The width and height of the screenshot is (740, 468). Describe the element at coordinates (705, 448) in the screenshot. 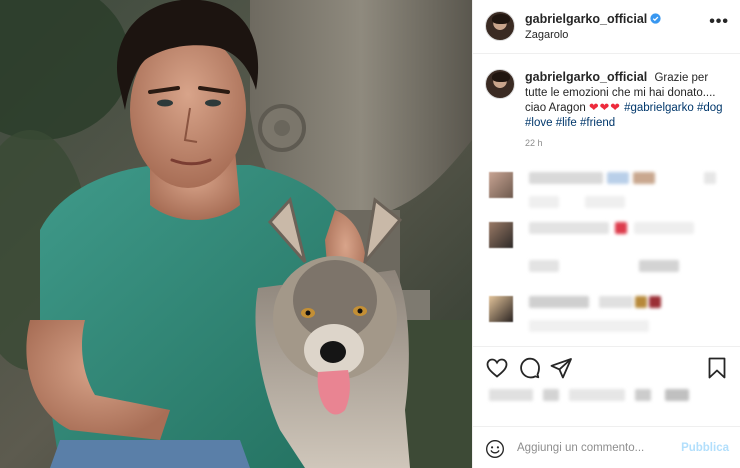

I see `publish-button: Pubblica` at that location.